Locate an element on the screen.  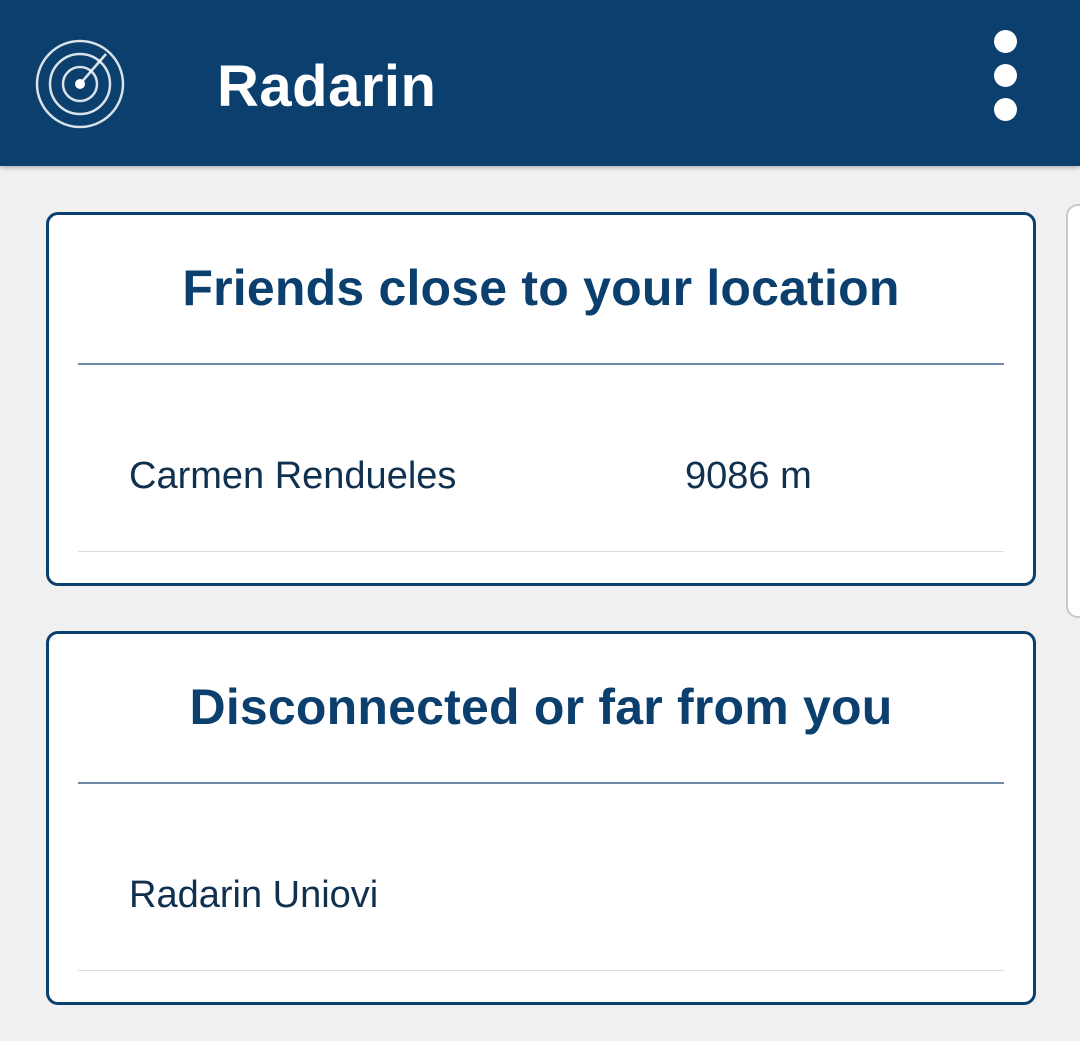
nearby-friends-title: Friends close to your location is located at coordinates (541, 288).